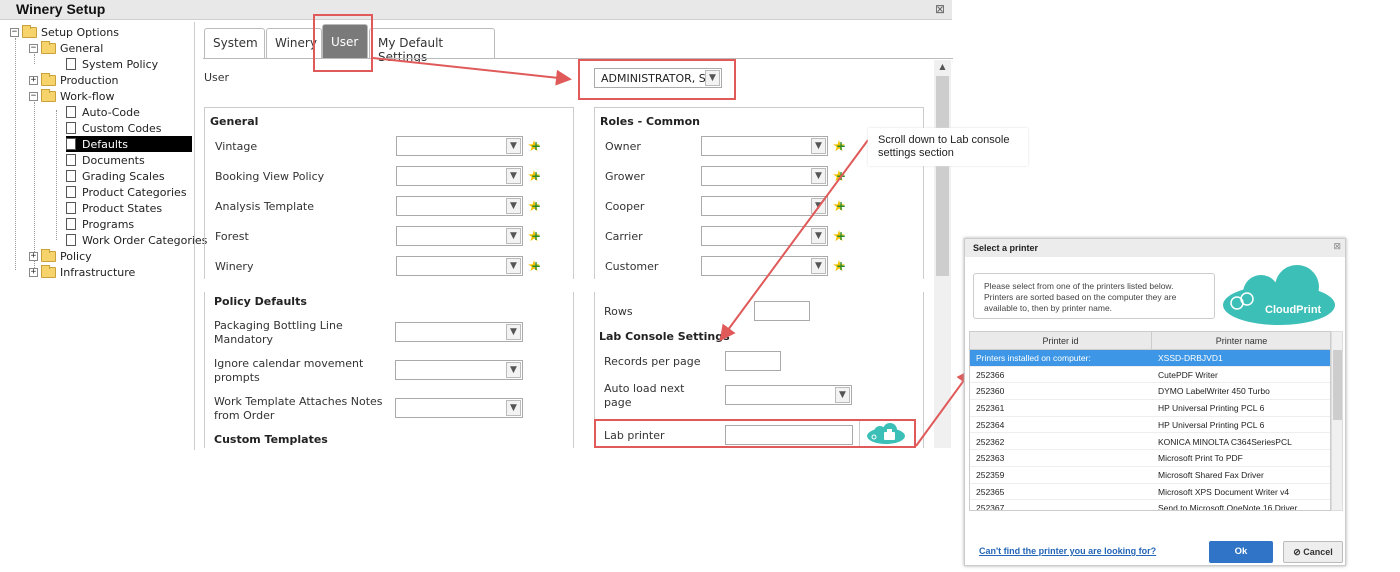 The image size is (1400, 572). I want to click on printer-id-cell: 252363, so click(990, 458).